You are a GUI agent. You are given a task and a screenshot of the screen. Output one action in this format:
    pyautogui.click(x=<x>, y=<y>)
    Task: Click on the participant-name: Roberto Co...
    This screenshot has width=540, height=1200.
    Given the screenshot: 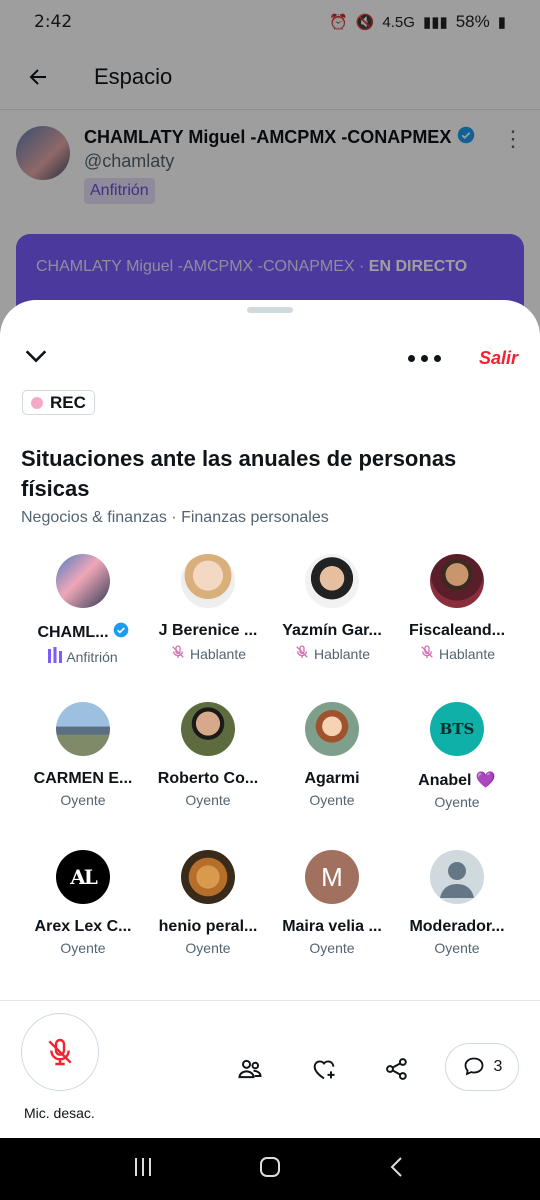 What is the action you would take?
    pyautogui.click(x=208, y=778)
    